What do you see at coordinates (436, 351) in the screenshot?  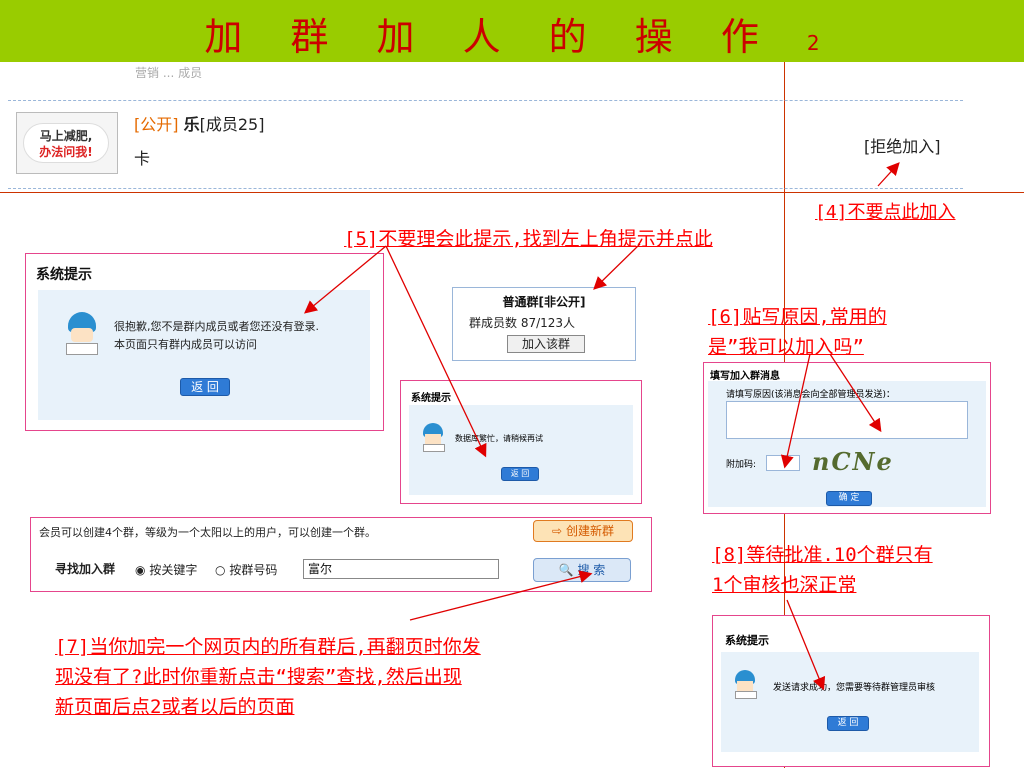 I see `arrow-5b` at bounding box center [436, 351].